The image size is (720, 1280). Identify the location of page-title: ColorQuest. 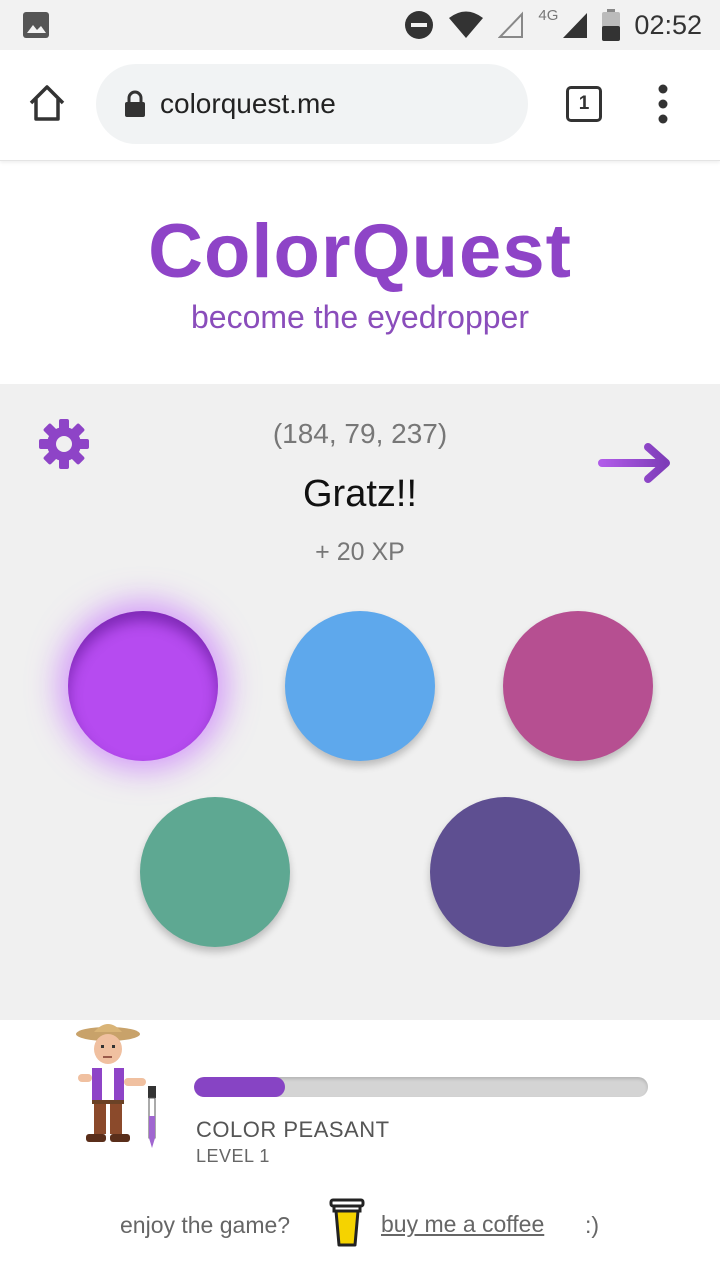
(360, 251).